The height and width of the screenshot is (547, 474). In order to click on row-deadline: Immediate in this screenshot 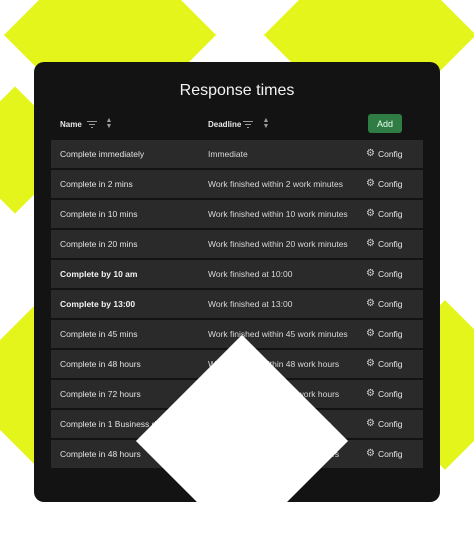, I will do `click(228, 154)`.